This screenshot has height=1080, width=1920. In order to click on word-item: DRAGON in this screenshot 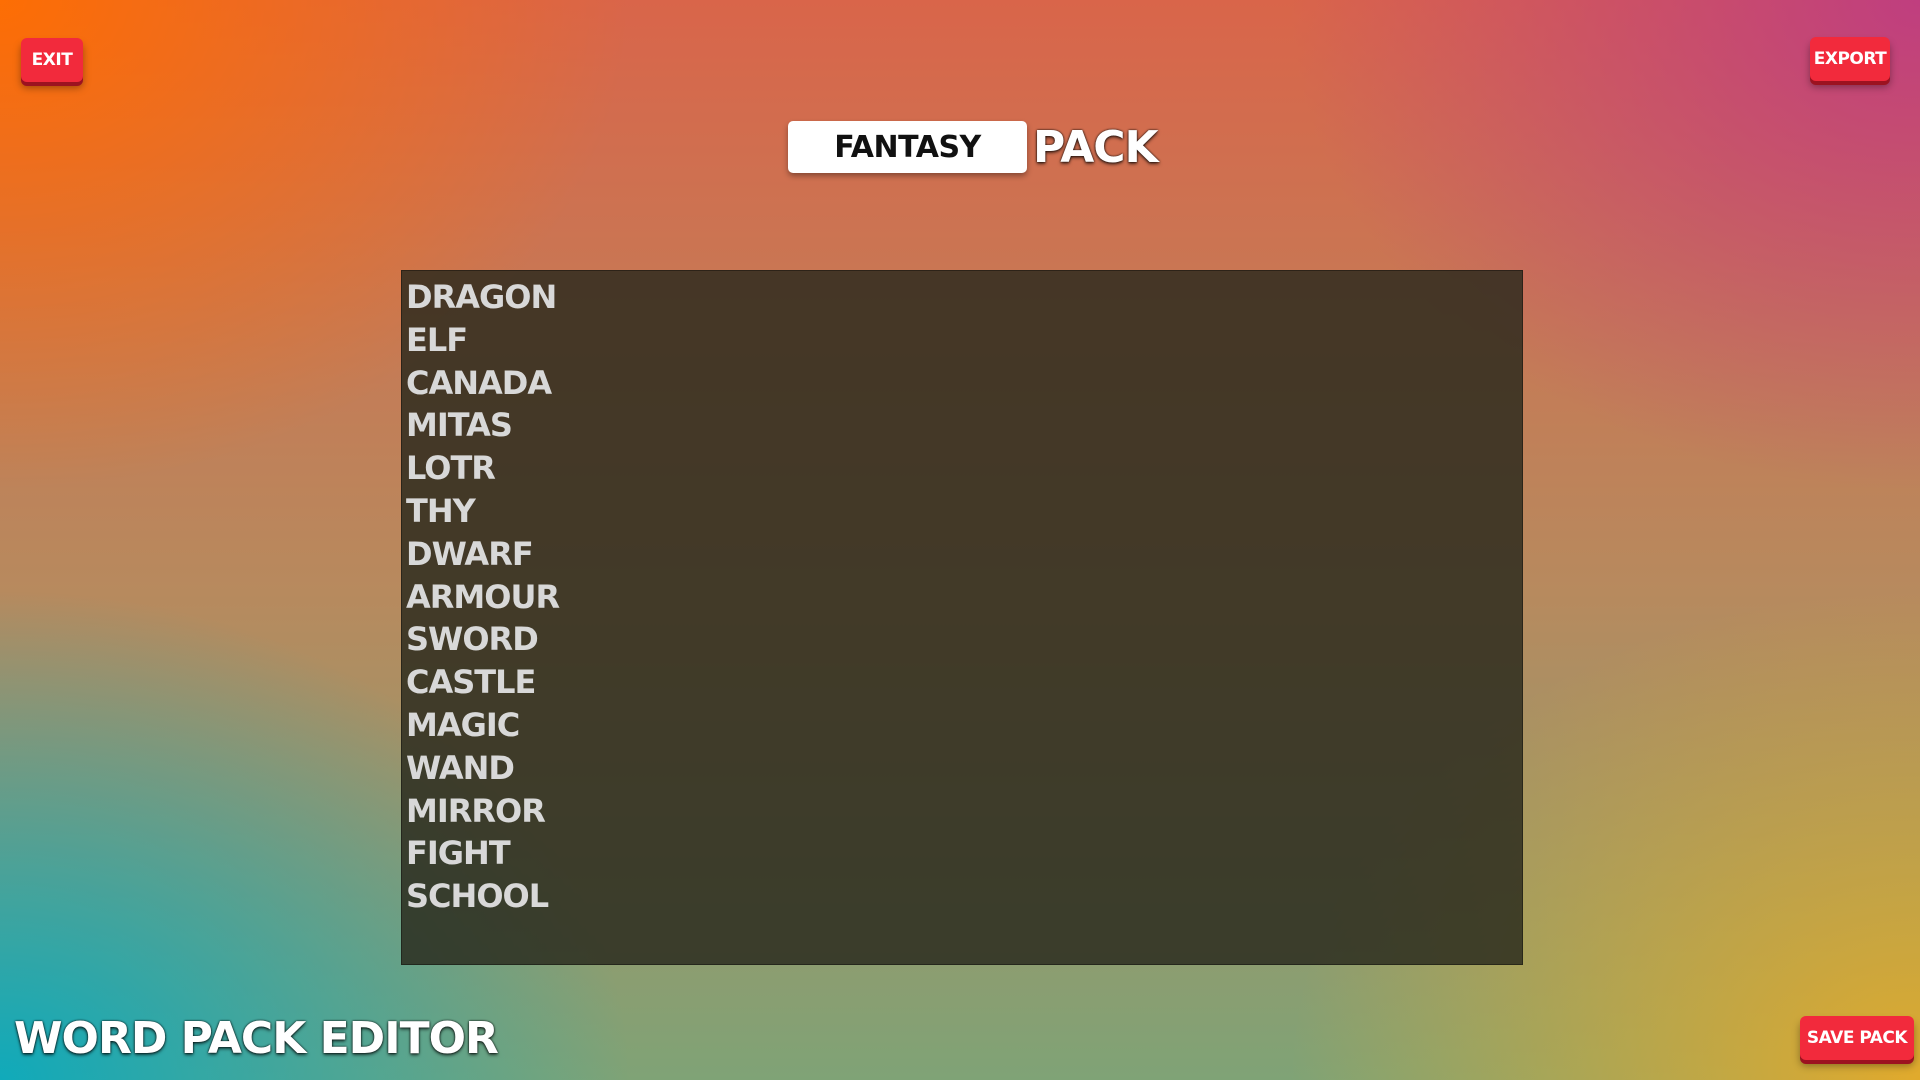, I will do `click(964, 297)`.